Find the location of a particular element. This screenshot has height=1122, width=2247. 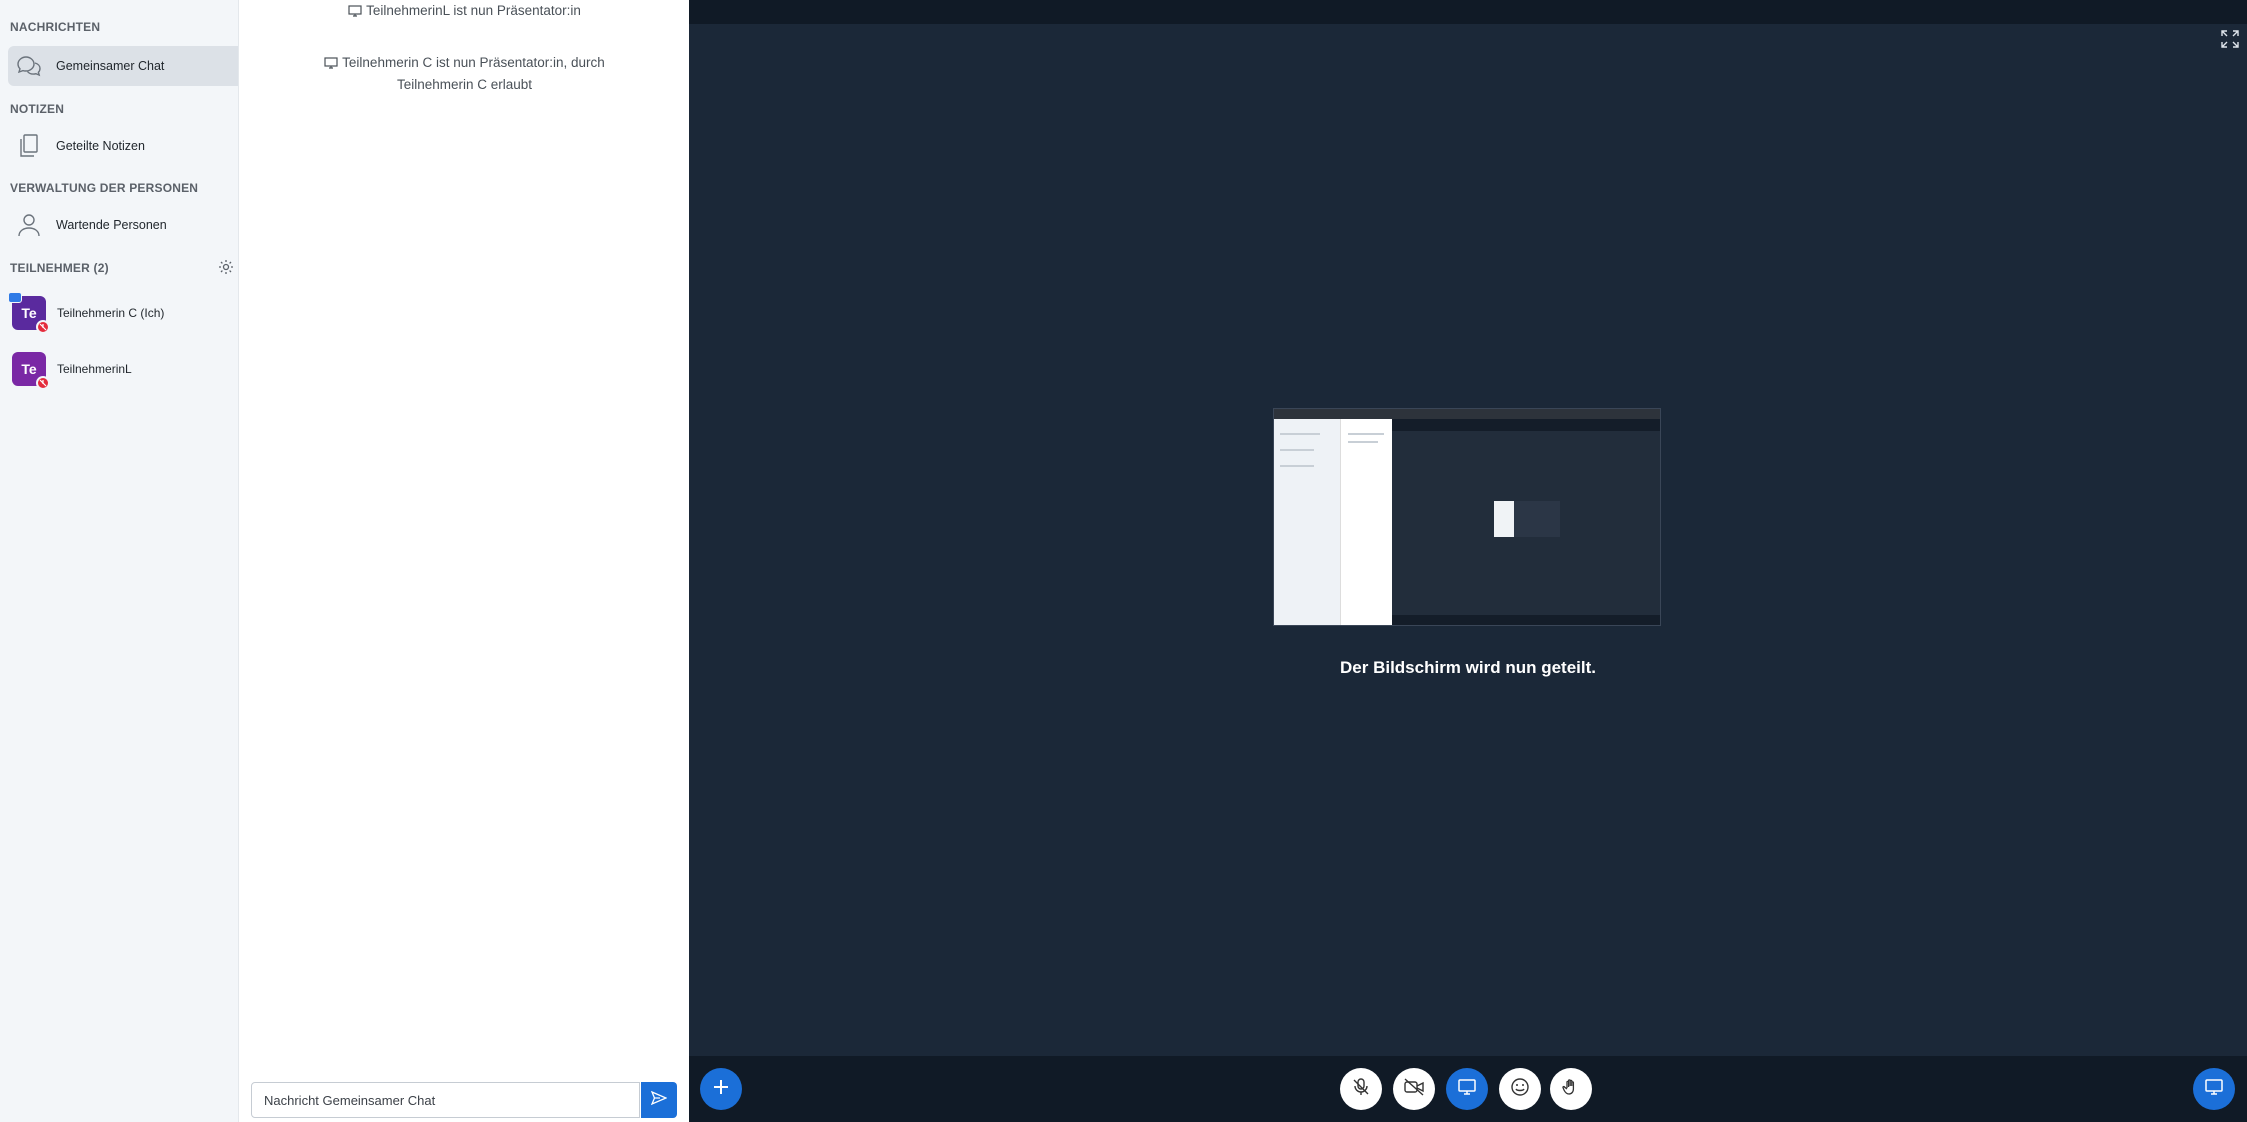

user-list-item: Te TeilnehmerinL is located at coordinates (122, 369).